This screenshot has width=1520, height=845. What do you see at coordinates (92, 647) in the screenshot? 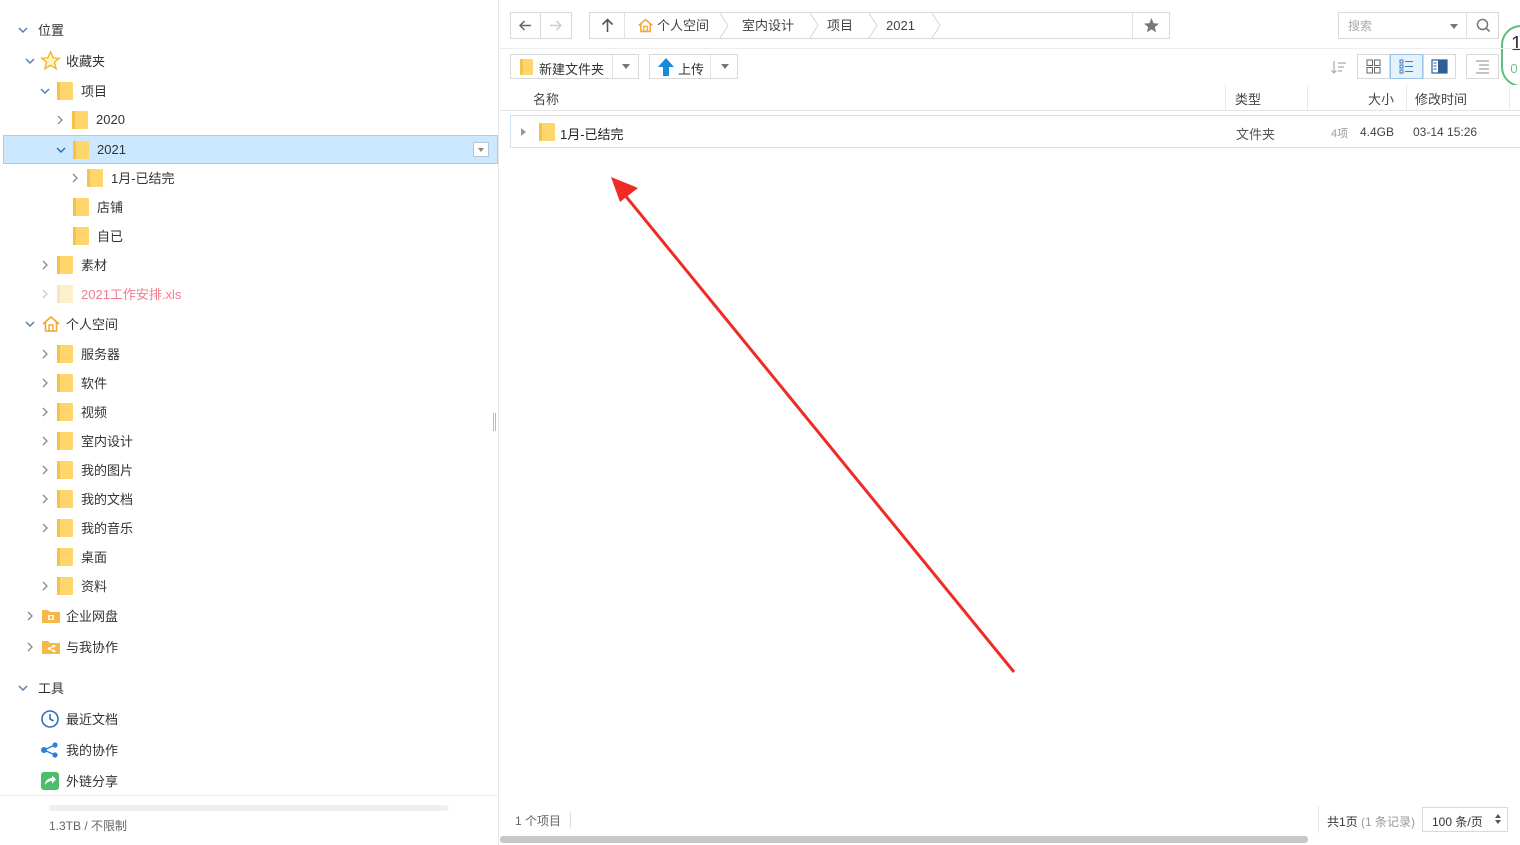
I see `tree-item-label: 与我协作` at bounding box center [92, 647].